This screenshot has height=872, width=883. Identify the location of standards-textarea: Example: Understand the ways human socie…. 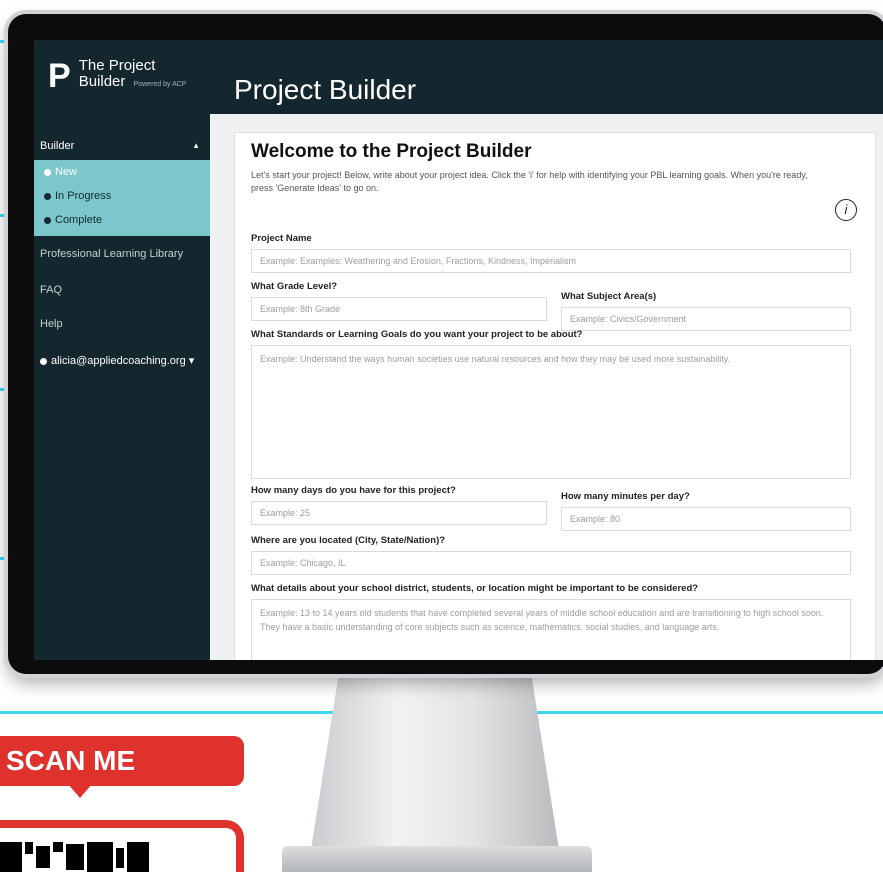
(551, 412).